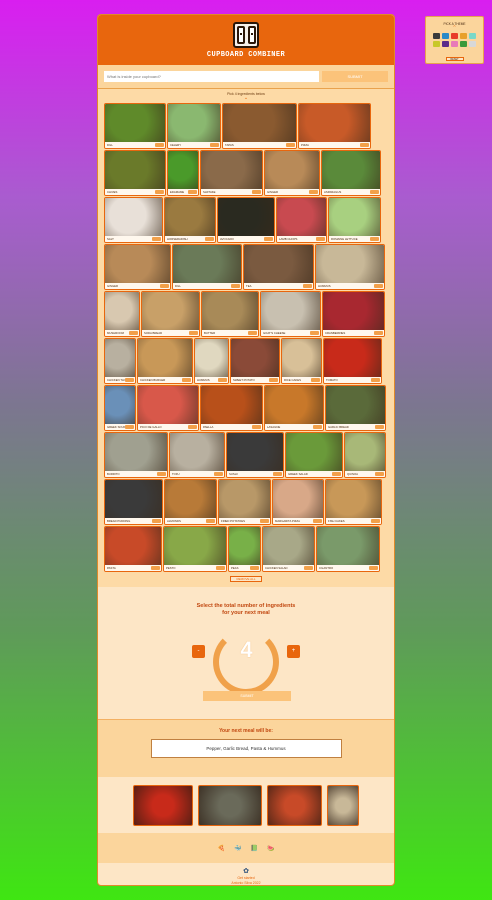 This screenshot has width=492, height=900. Describe the element at coordinates (244, 549) in the screenshot. I see `ingredient-card: PEAS` at that location.